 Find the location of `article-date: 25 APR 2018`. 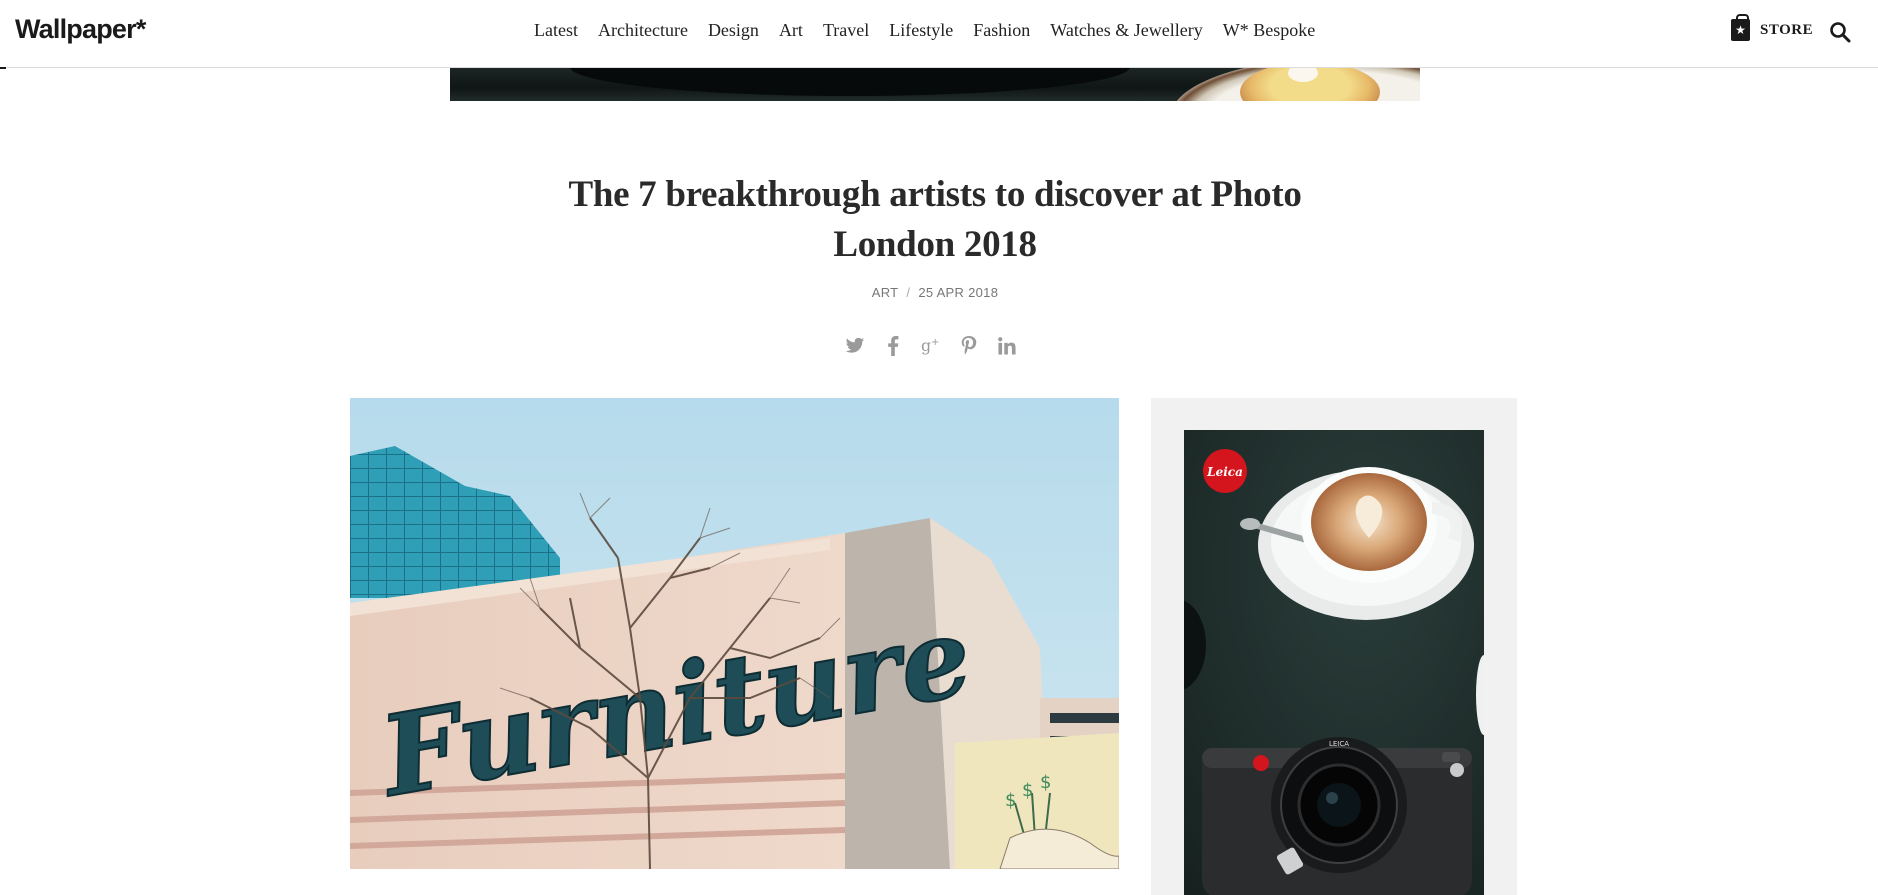

article-date: 25 APR 2018 is located at coordinates (958, 292).